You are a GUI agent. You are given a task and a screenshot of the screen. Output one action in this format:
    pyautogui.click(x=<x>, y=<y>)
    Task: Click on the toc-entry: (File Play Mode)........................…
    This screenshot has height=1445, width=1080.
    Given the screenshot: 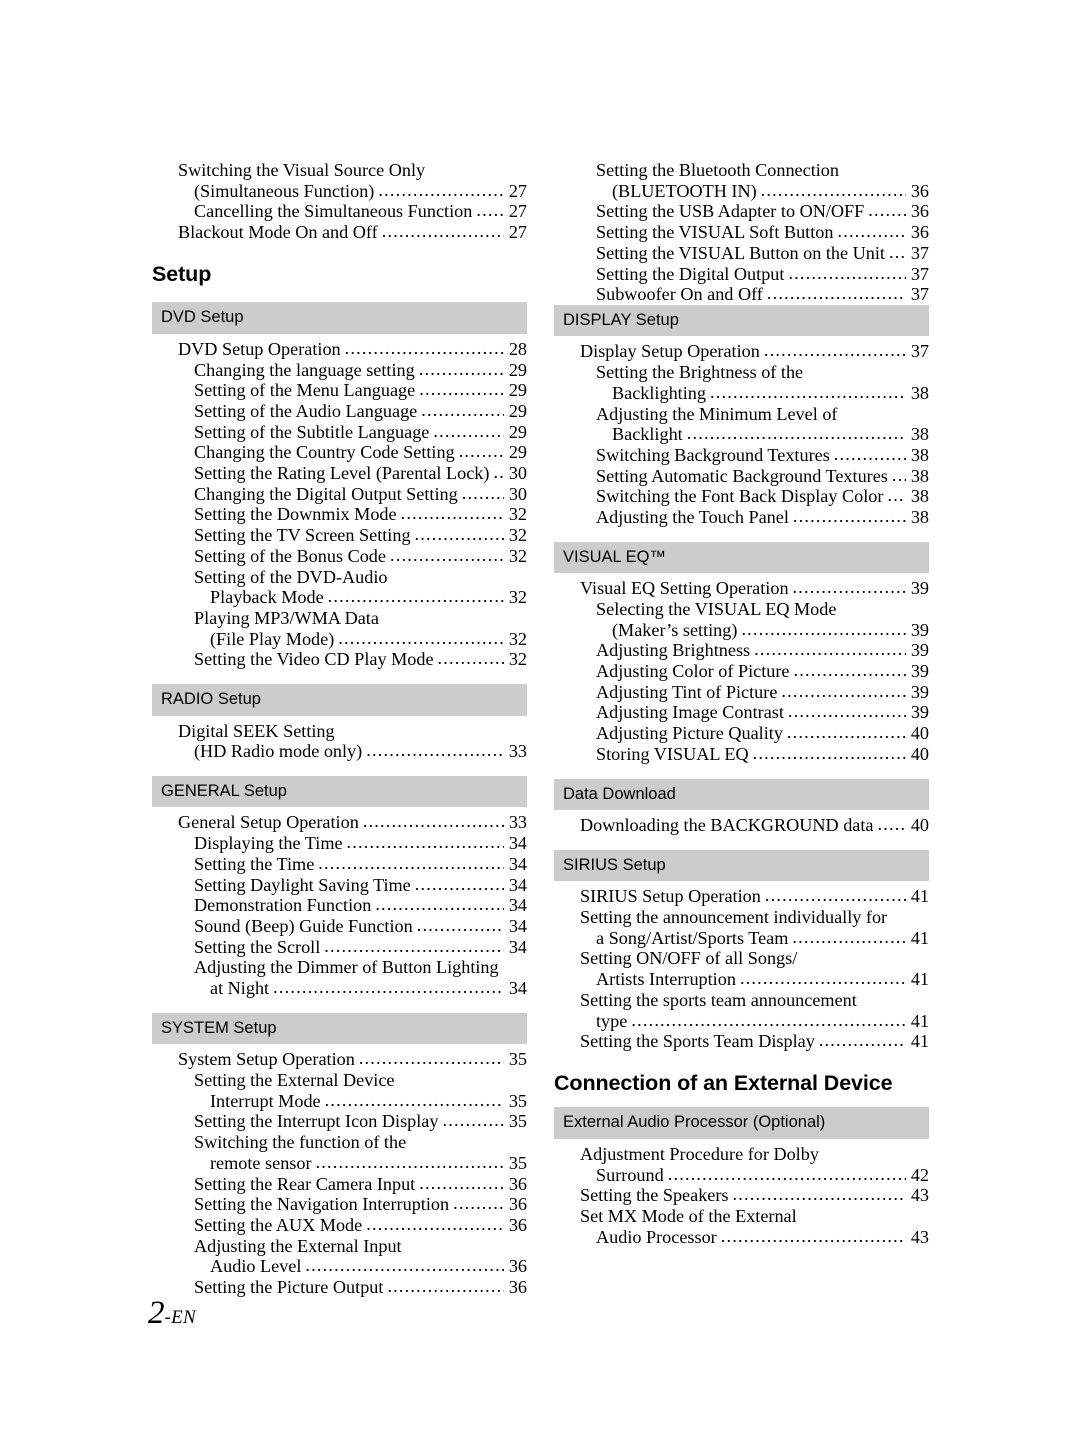 What is the action you would take?
    pyautogui.click(x=339, y=639)
    